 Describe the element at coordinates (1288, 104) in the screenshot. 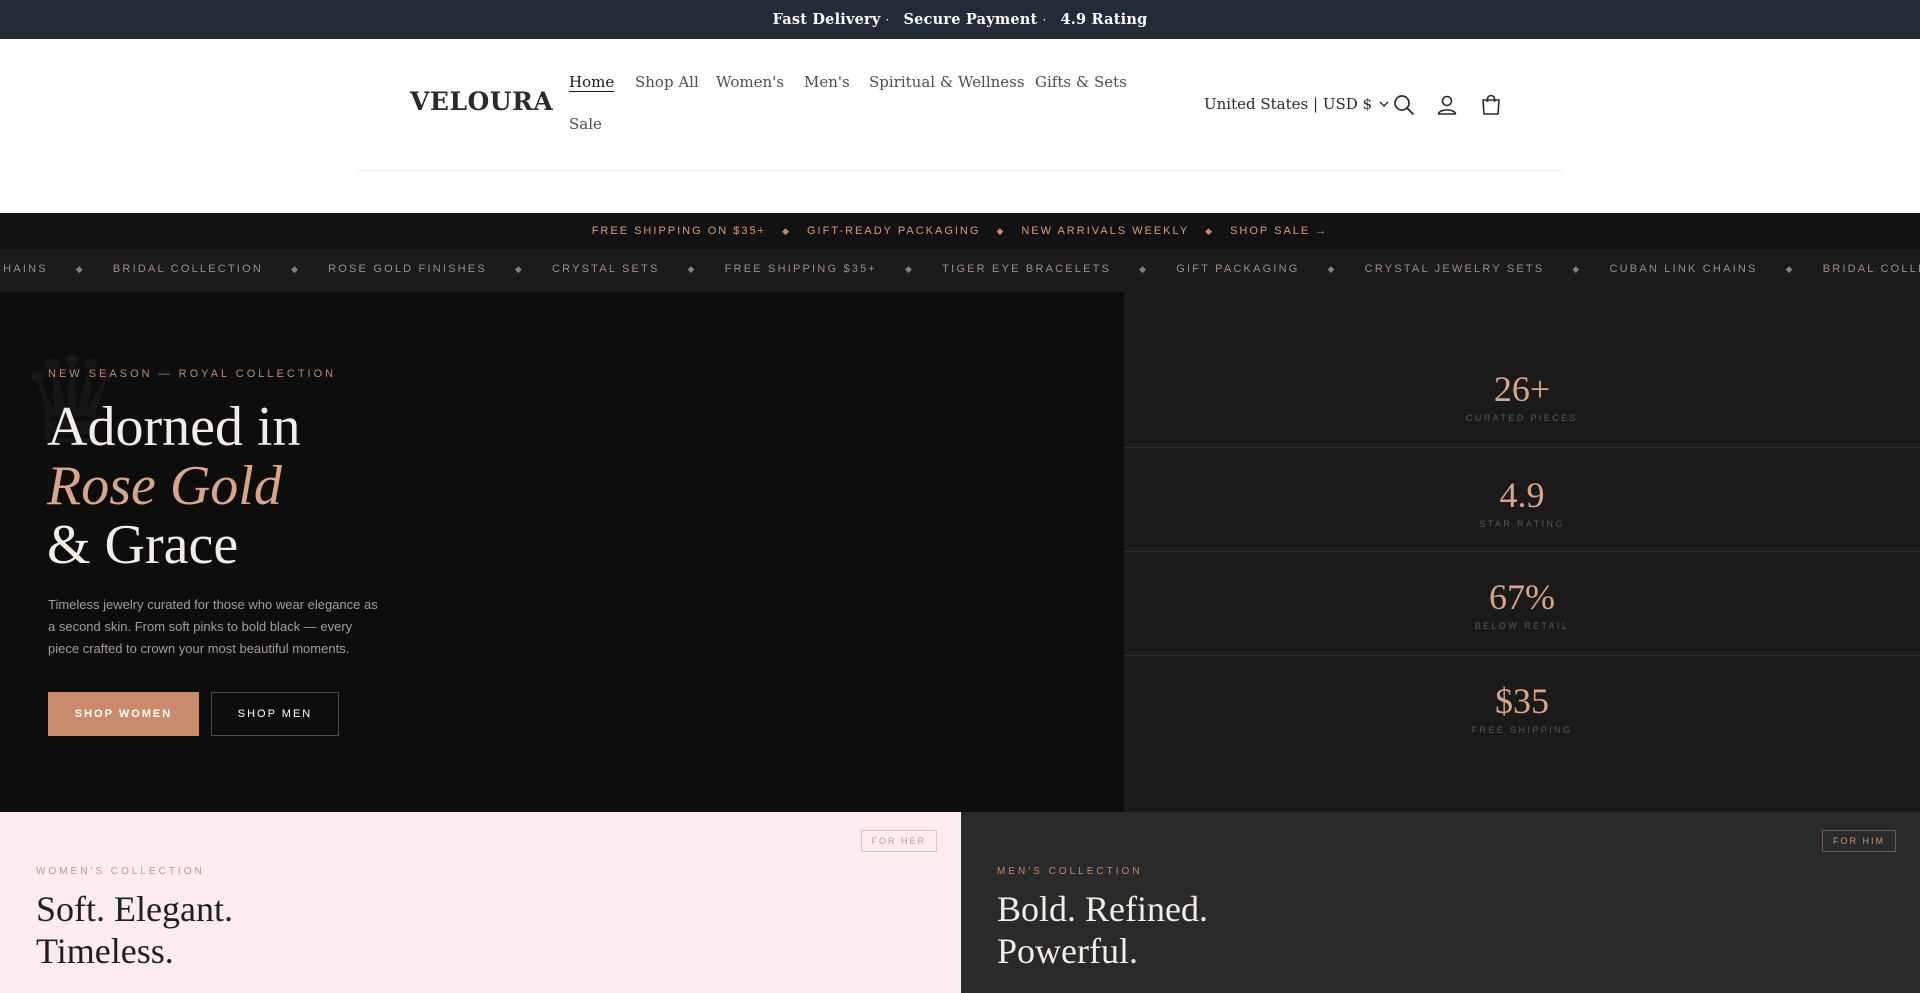

I see `country-selector-label: United States | USD $` at that location.